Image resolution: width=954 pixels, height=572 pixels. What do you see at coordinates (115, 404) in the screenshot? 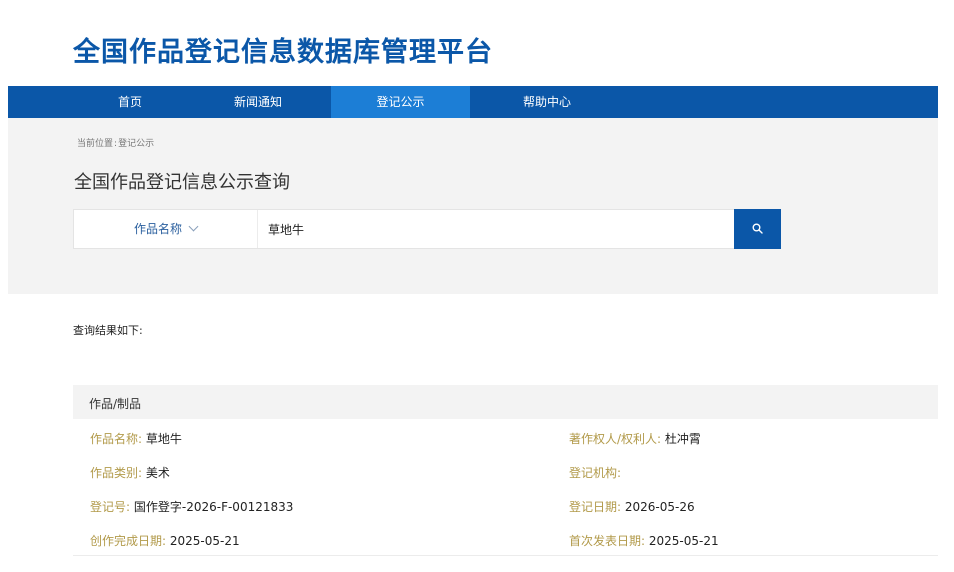
I see `card-category: 作品/制品` at bounding box center [115, 404].